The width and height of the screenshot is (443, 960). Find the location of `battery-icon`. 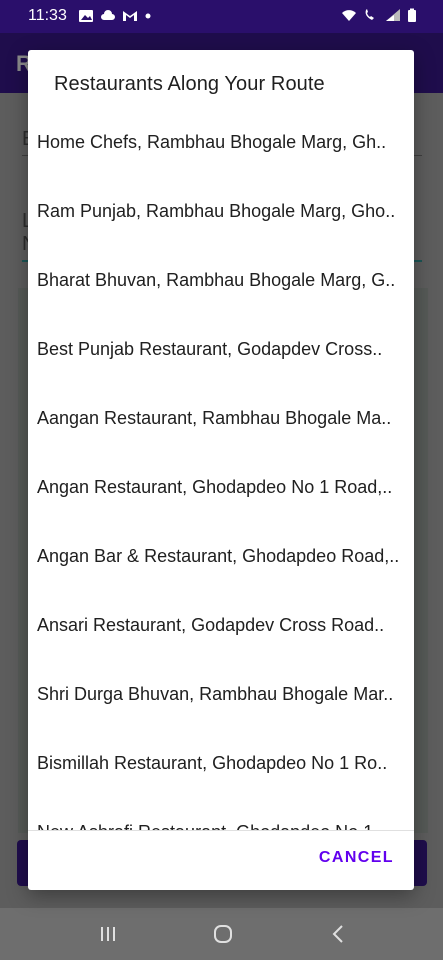

battery-icon is located at coordinates (412, 15).